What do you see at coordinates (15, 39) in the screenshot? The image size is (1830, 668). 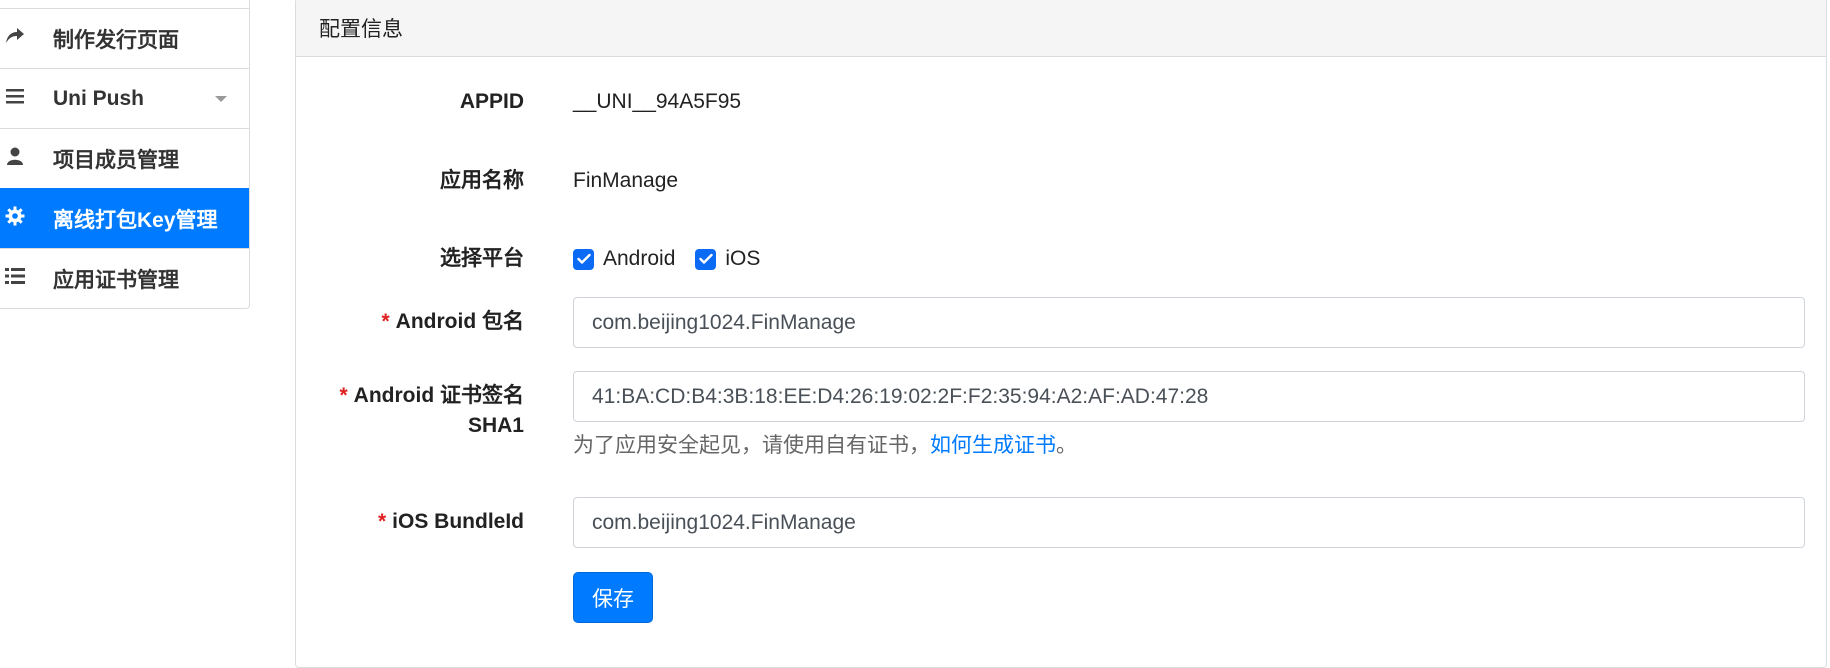 I see `share-arrow-icon` at bounding box center [15, 39].